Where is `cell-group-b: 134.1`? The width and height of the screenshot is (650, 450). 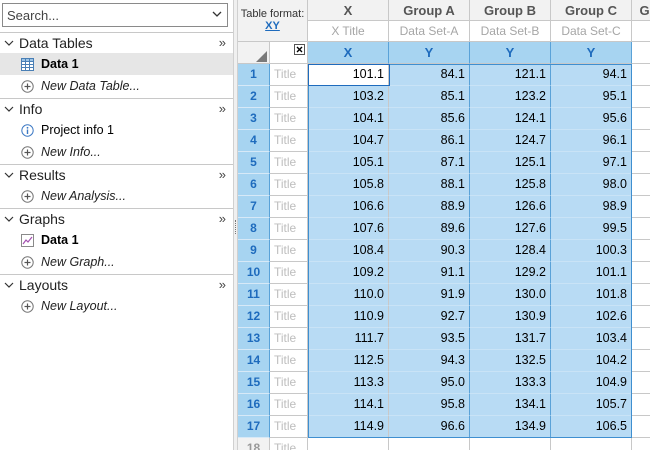 cell-group-b: 134.1 is located at coordinates (510, 405).